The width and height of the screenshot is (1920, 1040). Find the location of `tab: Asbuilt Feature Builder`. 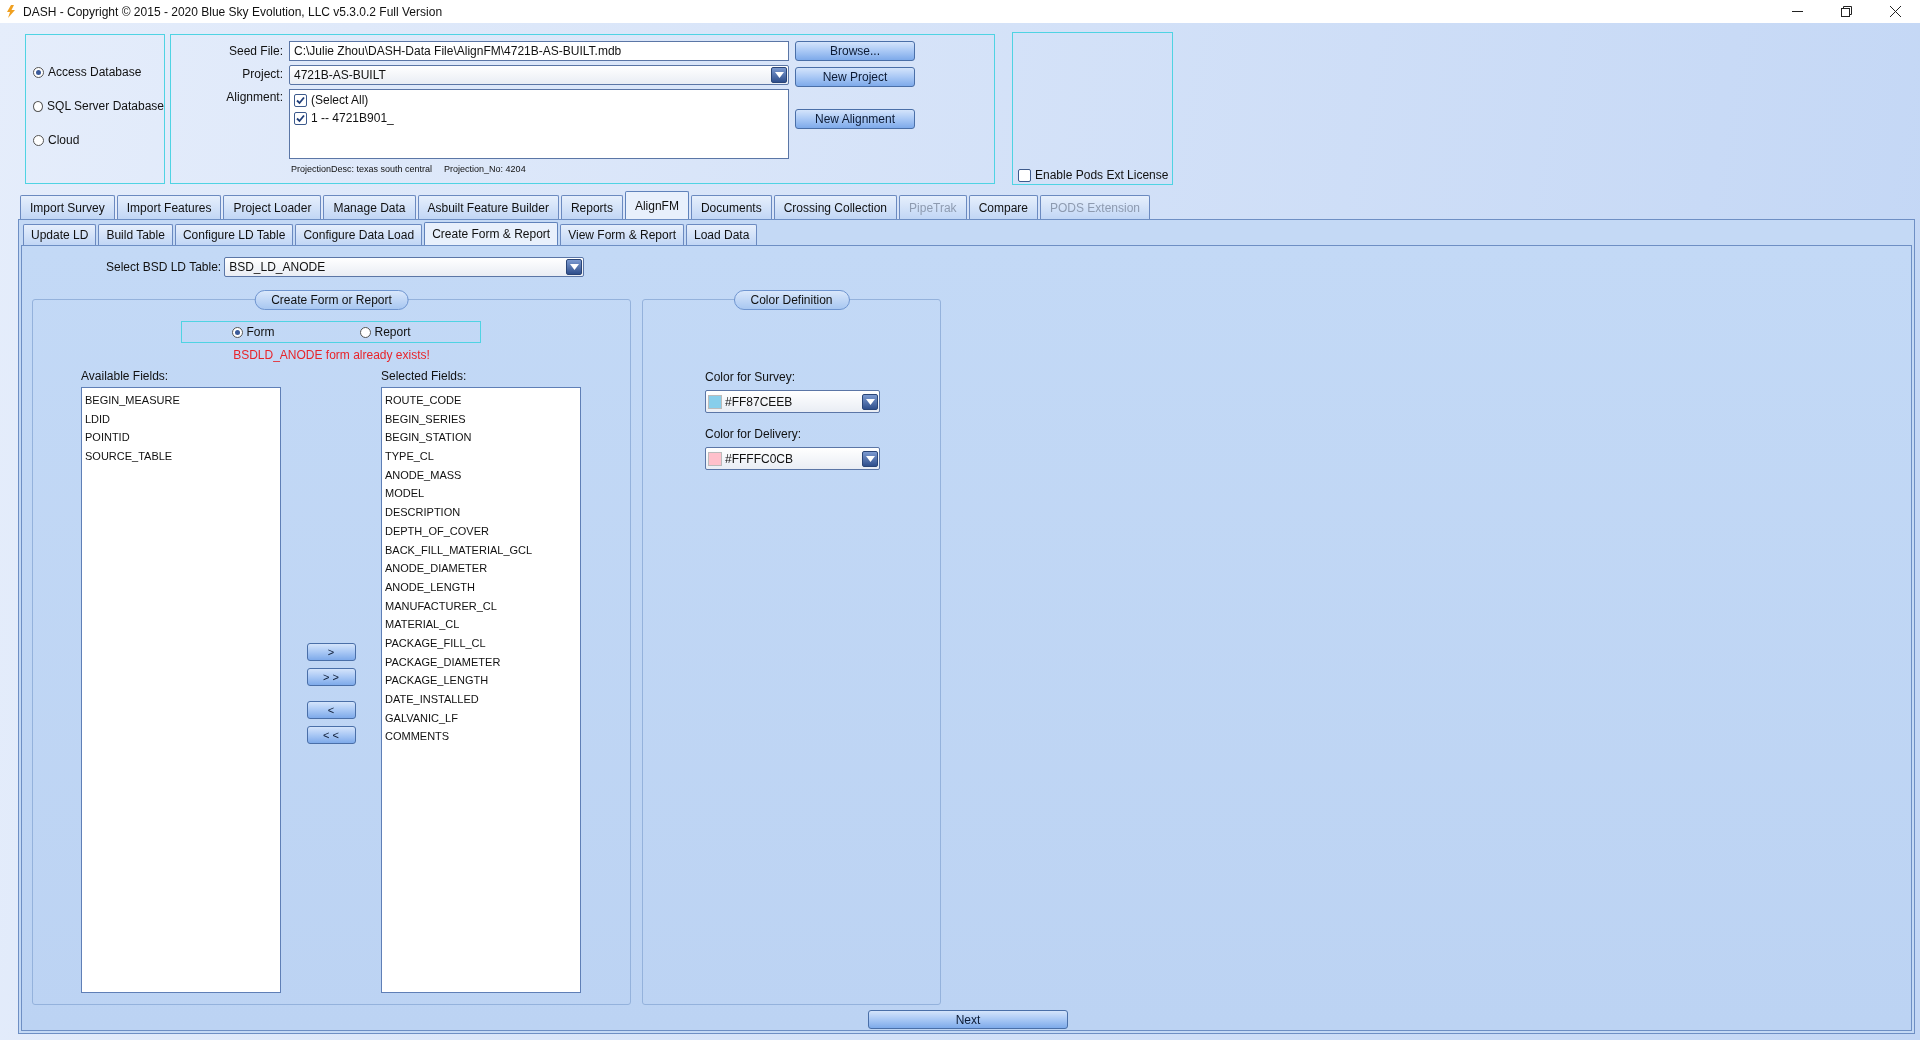

tab: Asbuilt Feature Builder is located at coordinates (488, 207).